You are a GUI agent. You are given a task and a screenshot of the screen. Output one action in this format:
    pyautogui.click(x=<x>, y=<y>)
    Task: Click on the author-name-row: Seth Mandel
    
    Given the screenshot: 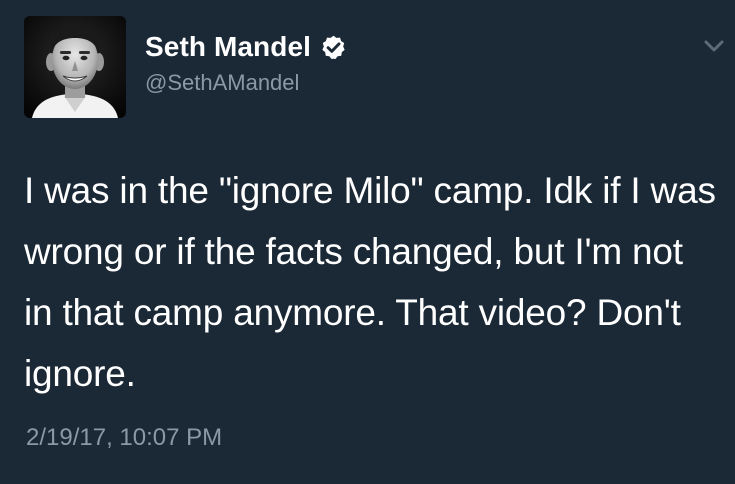 What is the action you would take?
    pyautogui.click(x=246, y=47)
    